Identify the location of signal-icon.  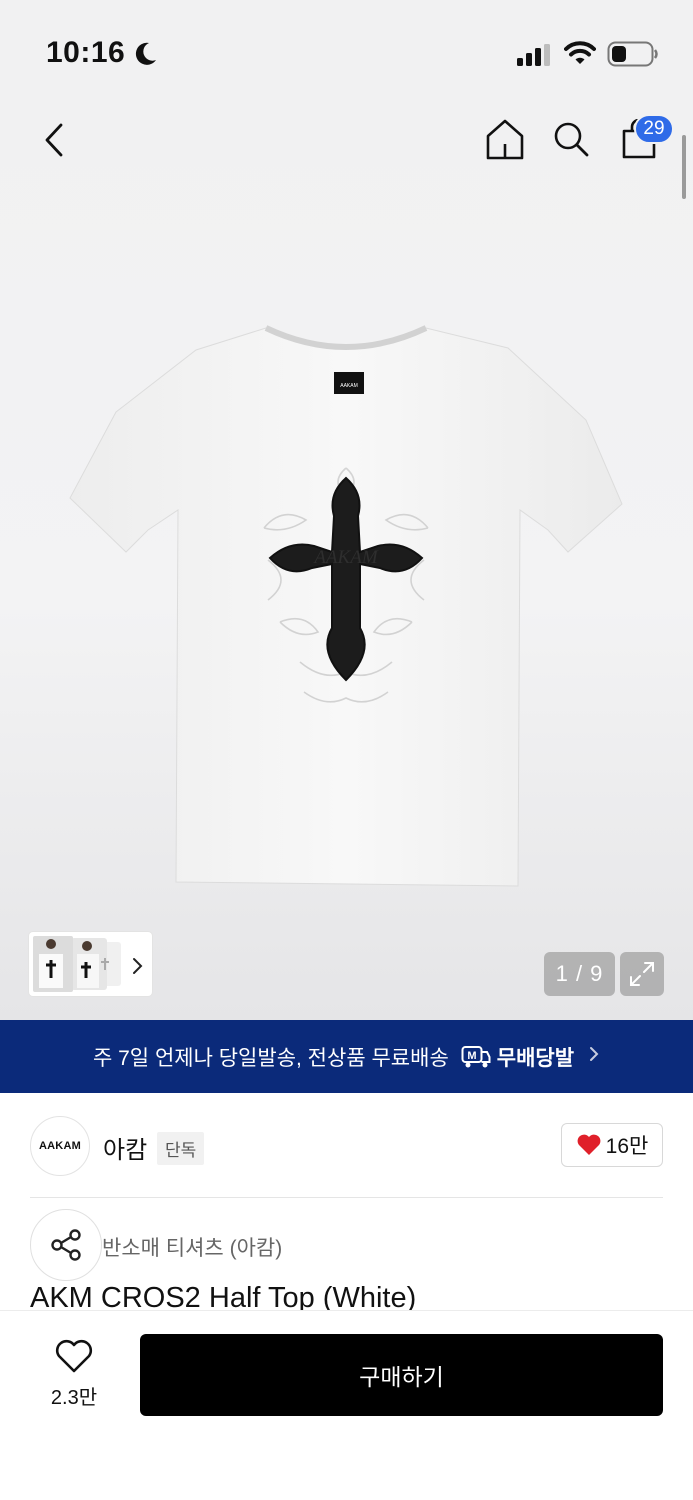
(534, 57).